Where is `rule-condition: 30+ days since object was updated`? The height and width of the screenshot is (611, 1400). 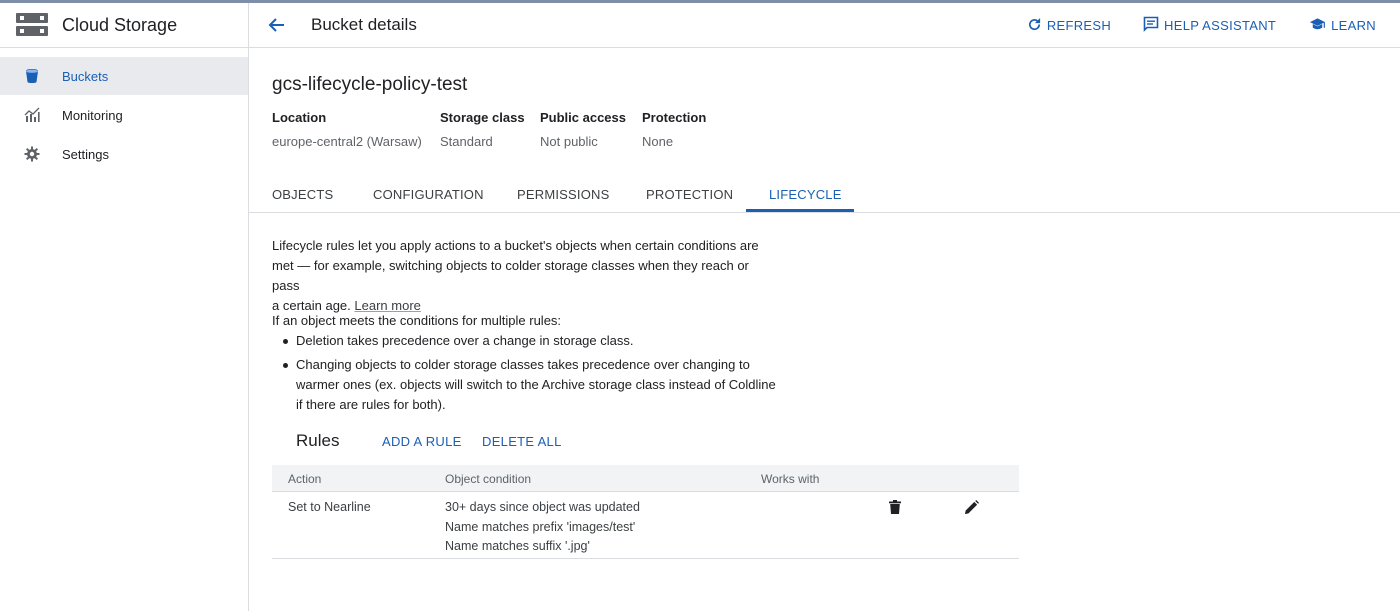
rule-condition: 30+ days since object was updated is located at coordinates (542, 507).